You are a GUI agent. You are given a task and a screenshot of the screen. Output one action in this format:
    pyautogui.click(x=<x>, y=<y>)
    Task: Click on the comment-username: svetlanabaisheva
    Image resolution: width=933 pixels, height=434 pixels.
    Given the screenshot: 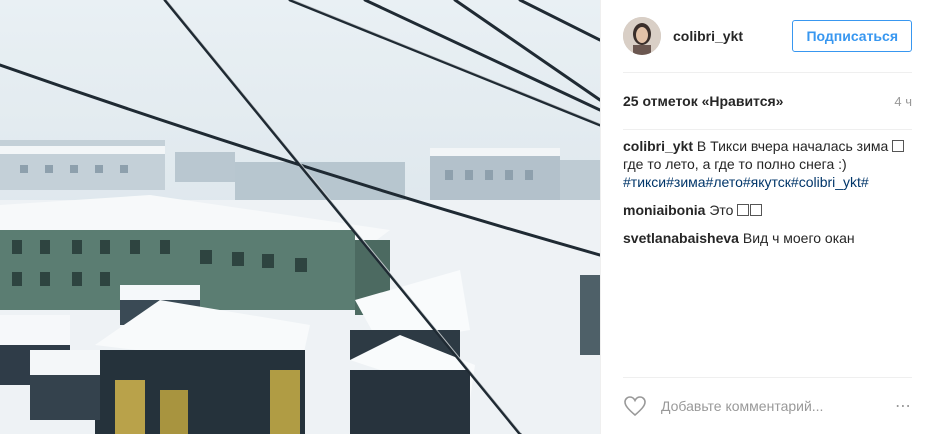 What is the action you would take?
    pyautogui.click(x=681, y=238)
    